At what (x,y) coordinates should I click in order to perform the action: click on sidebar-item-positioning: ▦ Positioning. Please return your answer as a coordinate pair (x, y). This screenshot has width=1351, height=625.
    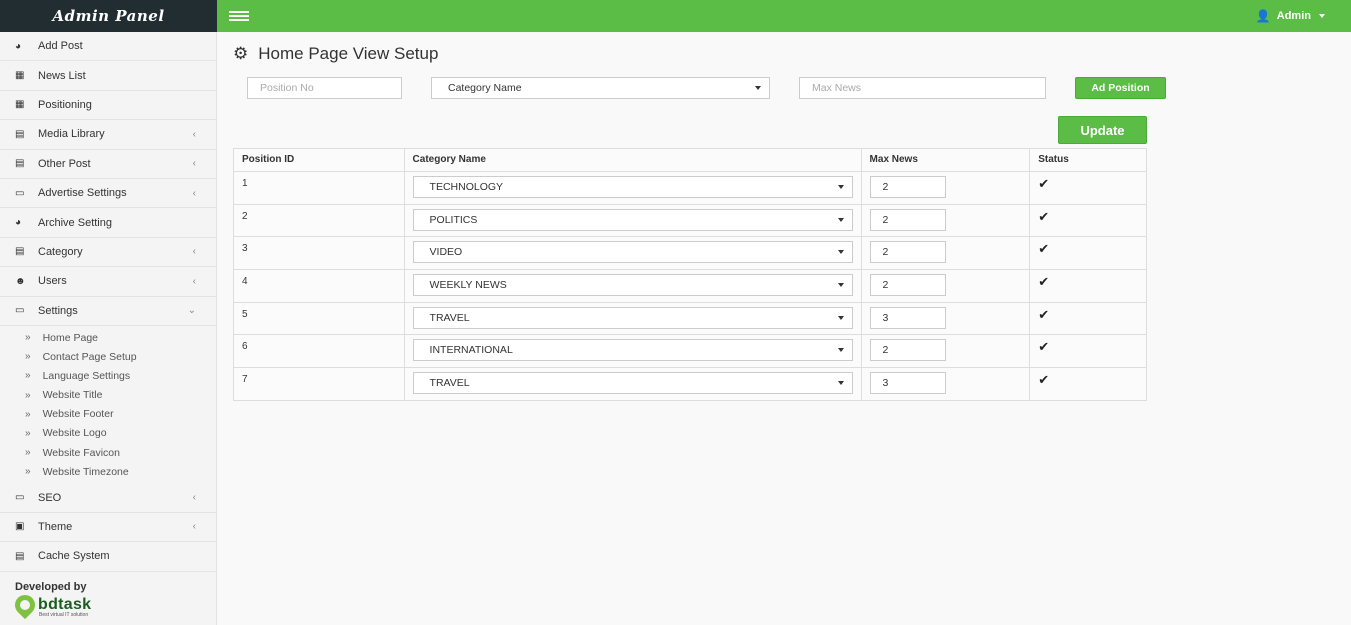
    Looking at the image, I should click on (108, 106).